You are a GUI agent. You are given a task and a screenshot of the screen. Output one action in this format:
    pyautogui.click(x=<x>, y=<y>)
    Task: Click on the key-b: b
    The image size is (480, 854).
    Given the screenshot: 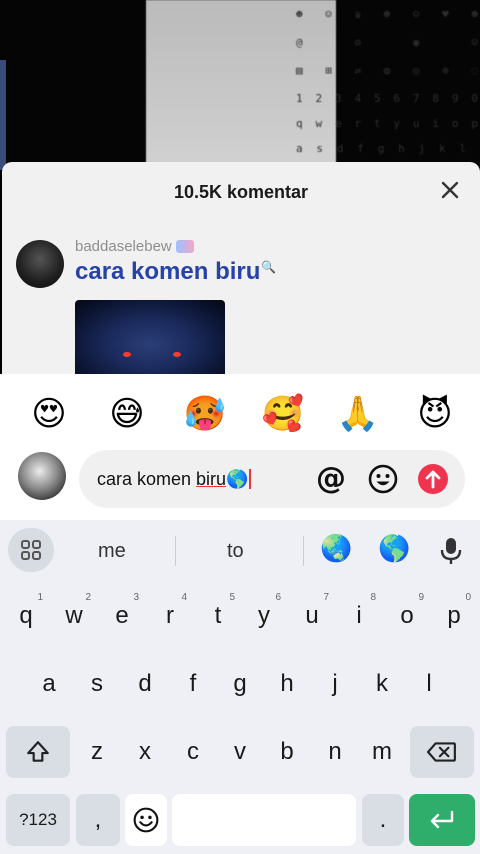 What is the action you would take?
    pyautogui.click(x=287, y=752)
    